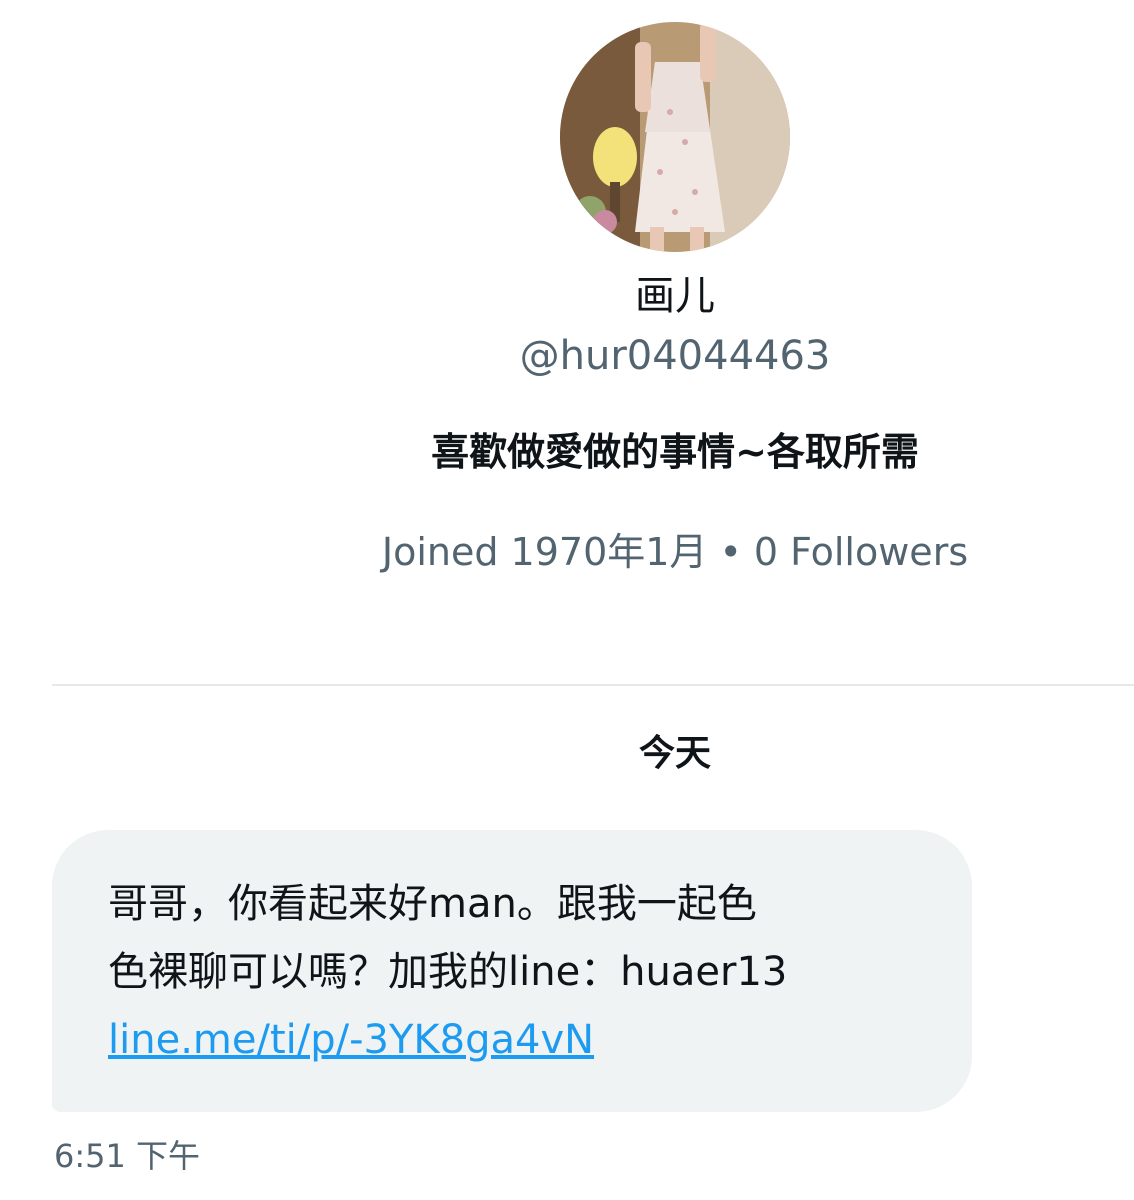 This screenshot has width=1134, height=1200. What do you see at coordinates (351, 1040) in the screenshot?
I see `message-link: line.me/ti/p/-3YK8ga4vN` at bounding box center [351, 1040].